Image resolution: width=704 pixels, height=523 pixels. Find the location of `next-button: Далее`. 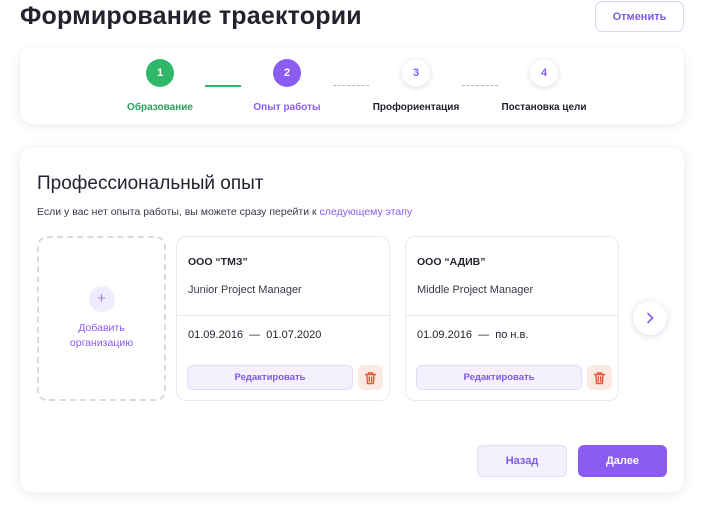

next-button: Далее is located at coordinates (622, 461).